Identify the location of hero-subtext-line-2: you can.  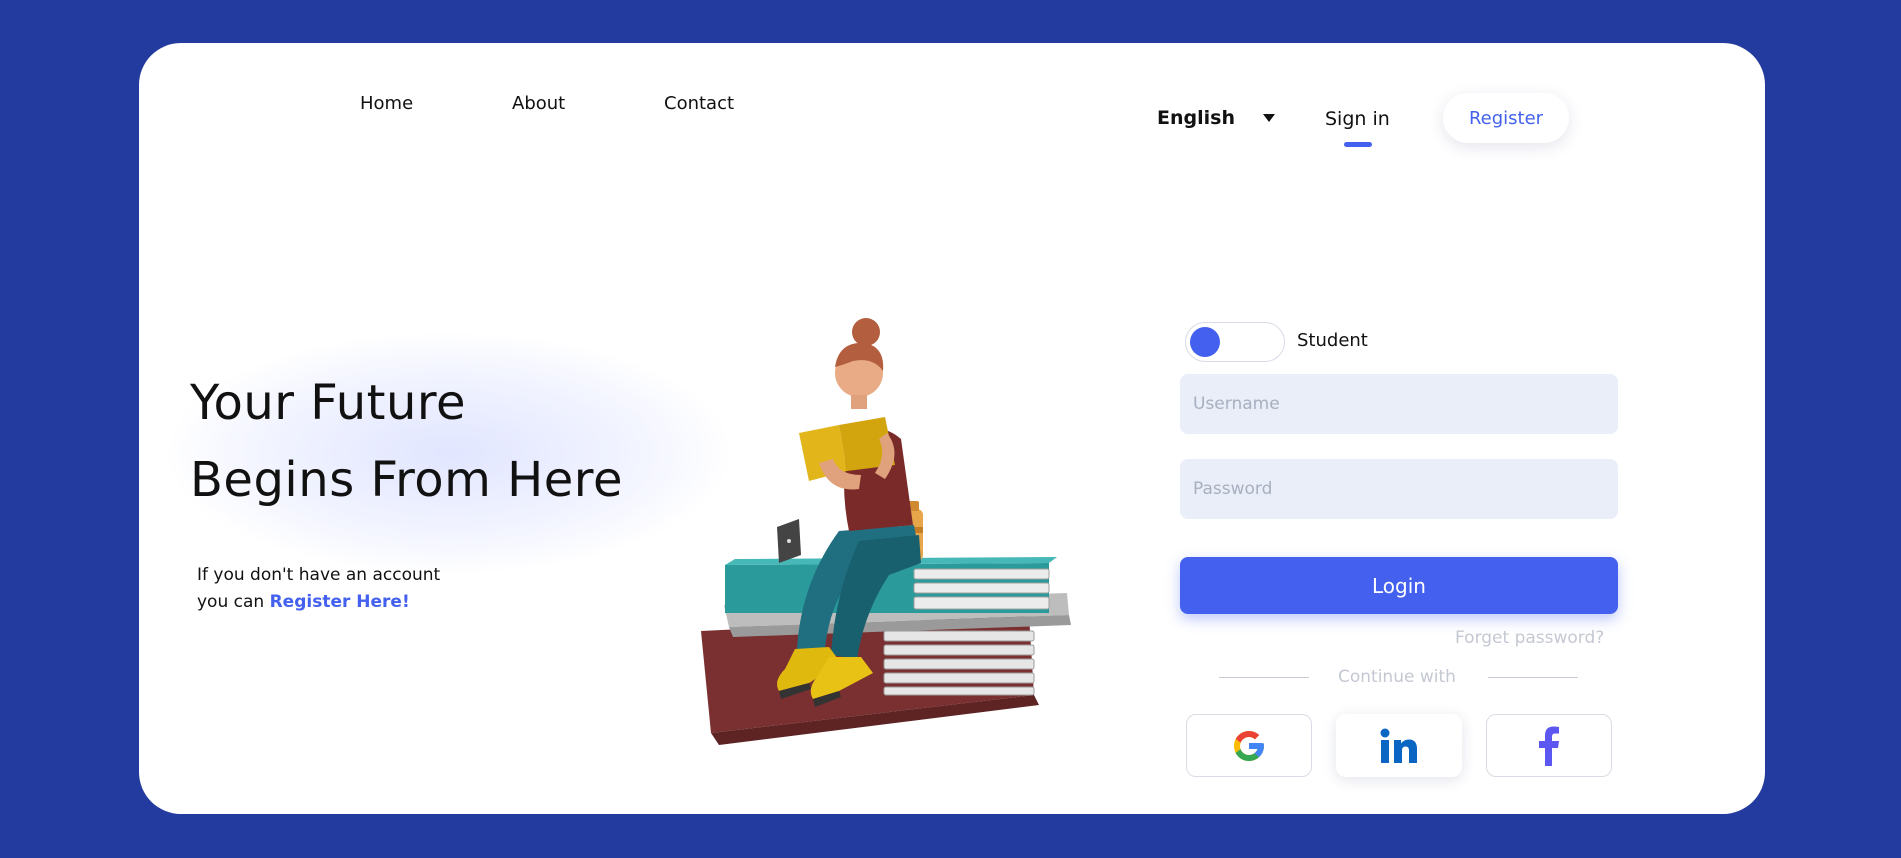
(231, 602).